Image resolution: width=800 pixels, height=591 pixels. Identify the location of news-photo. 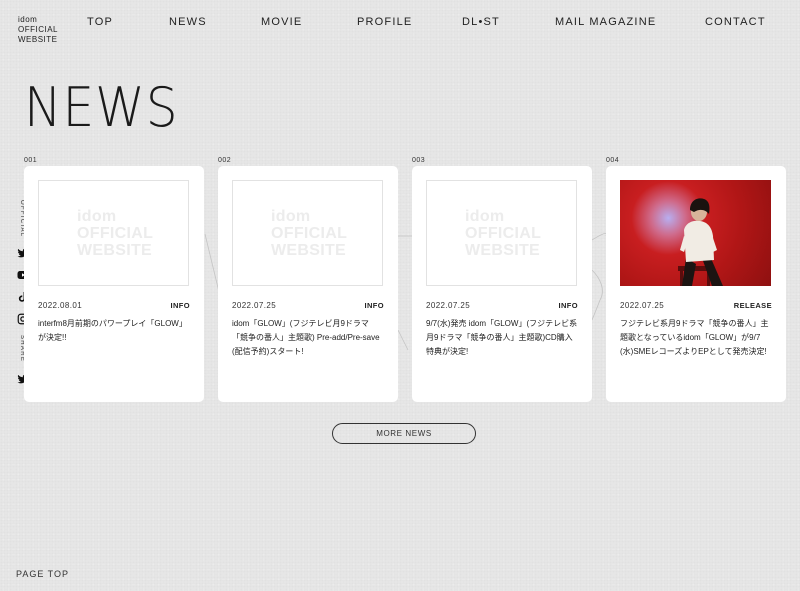
(695, 233).